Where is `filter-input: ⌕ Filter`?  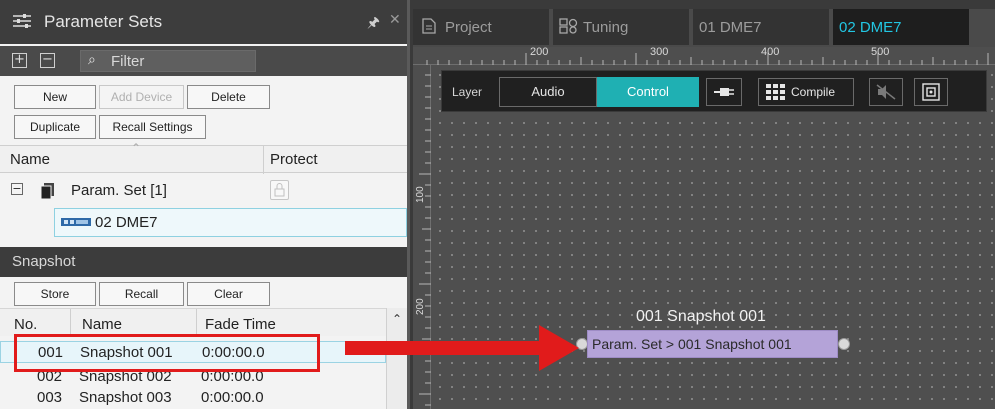
filter-input: ⌕ Filter is located at coordinates (168, 61).